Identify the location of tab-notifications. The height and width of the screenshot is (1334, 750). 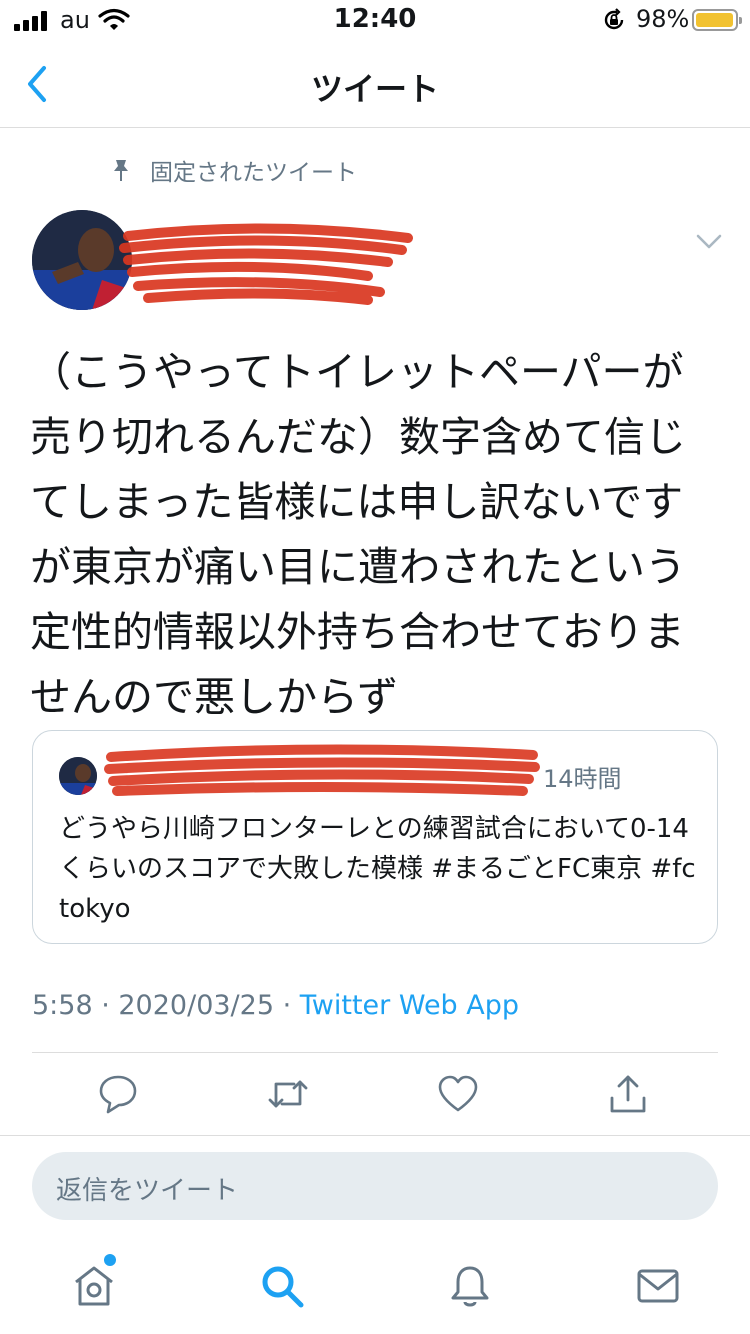
(470, 1286).